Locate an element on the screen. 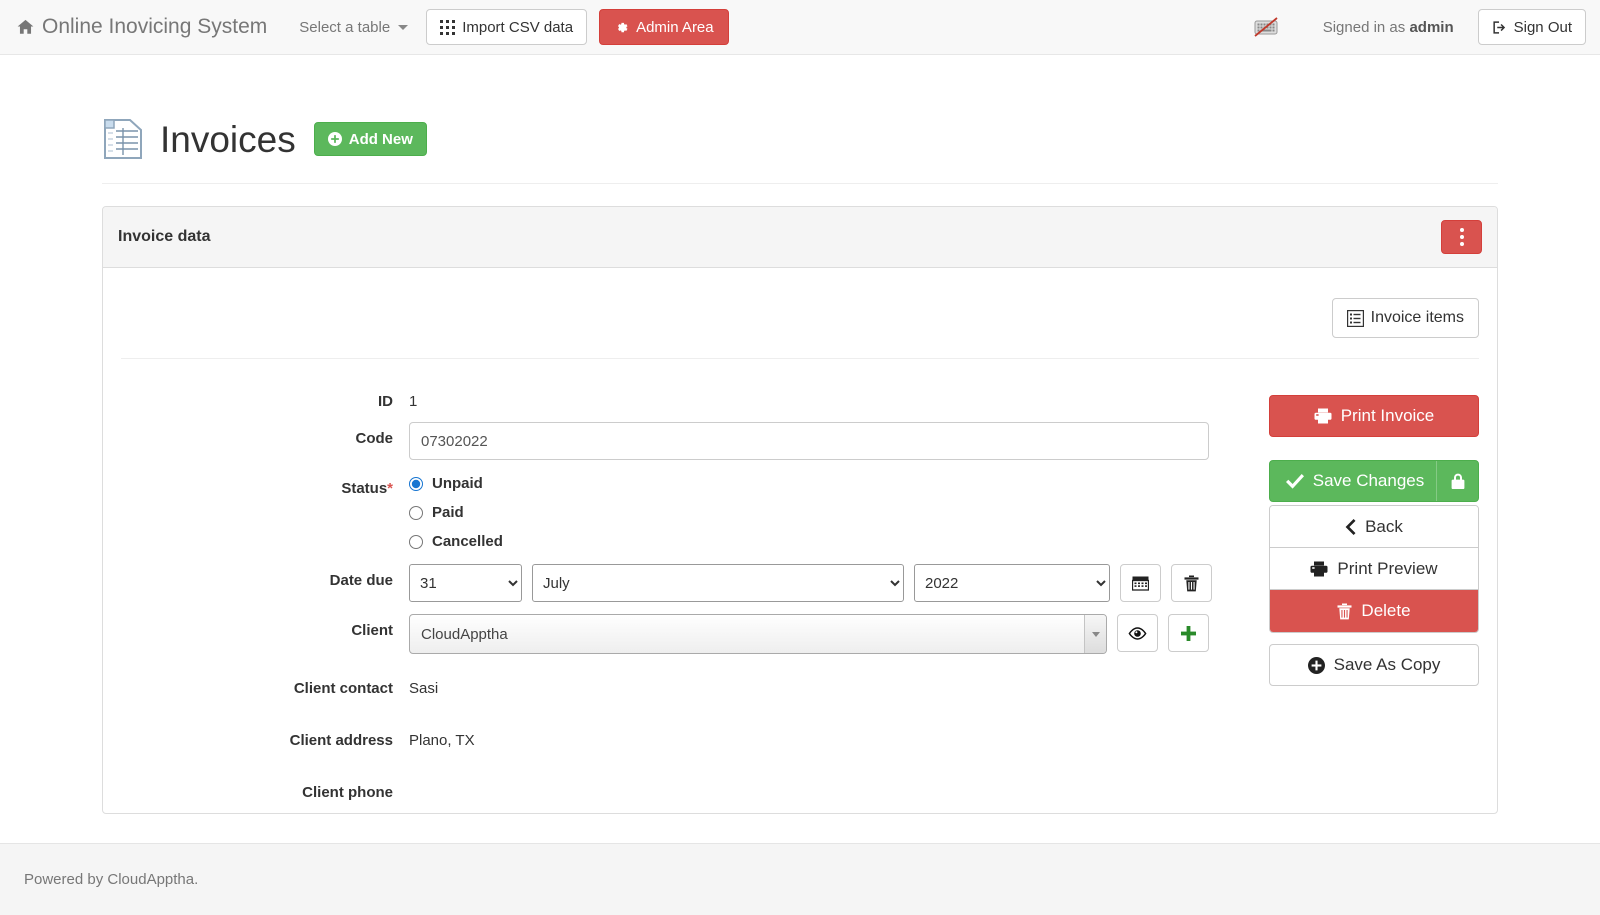  status-radio-cancelled: Cancelled is located at coordinates (456, 541).